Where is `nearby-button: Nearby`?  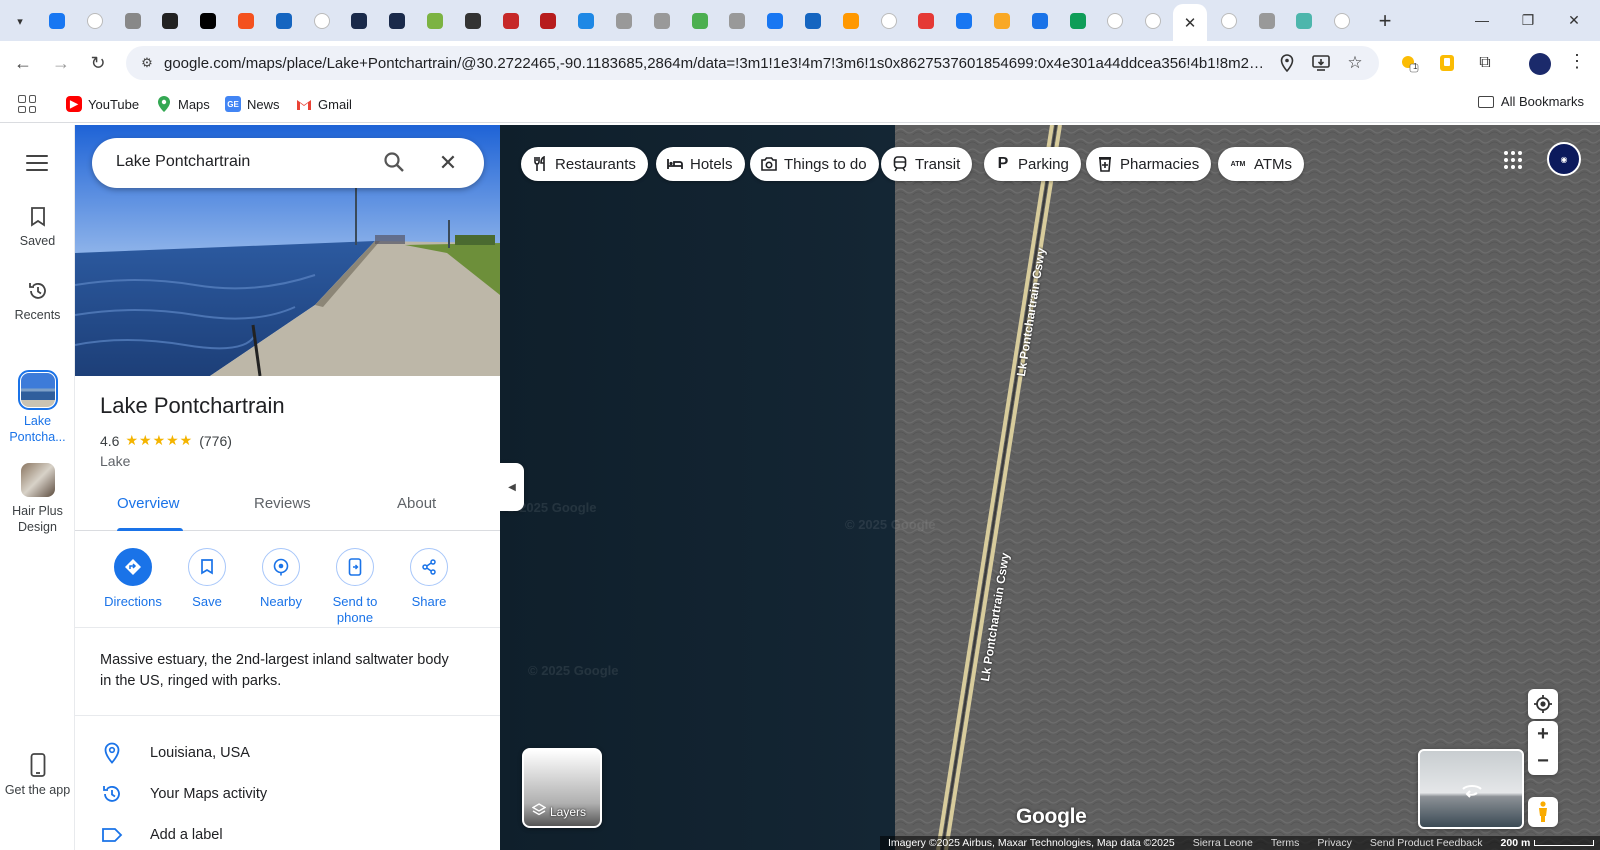 nearby-button: Nearby is located at coordinates (281, 579).